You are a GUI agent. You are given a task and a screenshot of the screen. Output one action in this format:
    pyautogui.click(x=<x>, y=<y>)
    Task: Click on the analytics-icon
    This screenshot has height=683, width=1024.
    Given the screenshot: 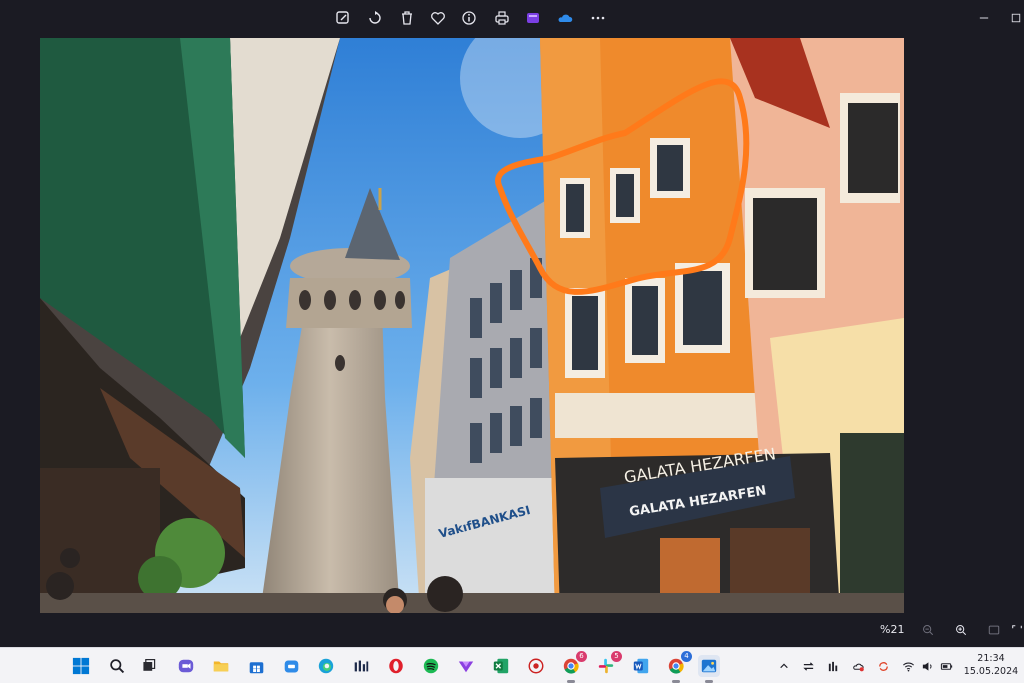 What is the action you would take?
    pyautogui.click(x=361, y=666)
    